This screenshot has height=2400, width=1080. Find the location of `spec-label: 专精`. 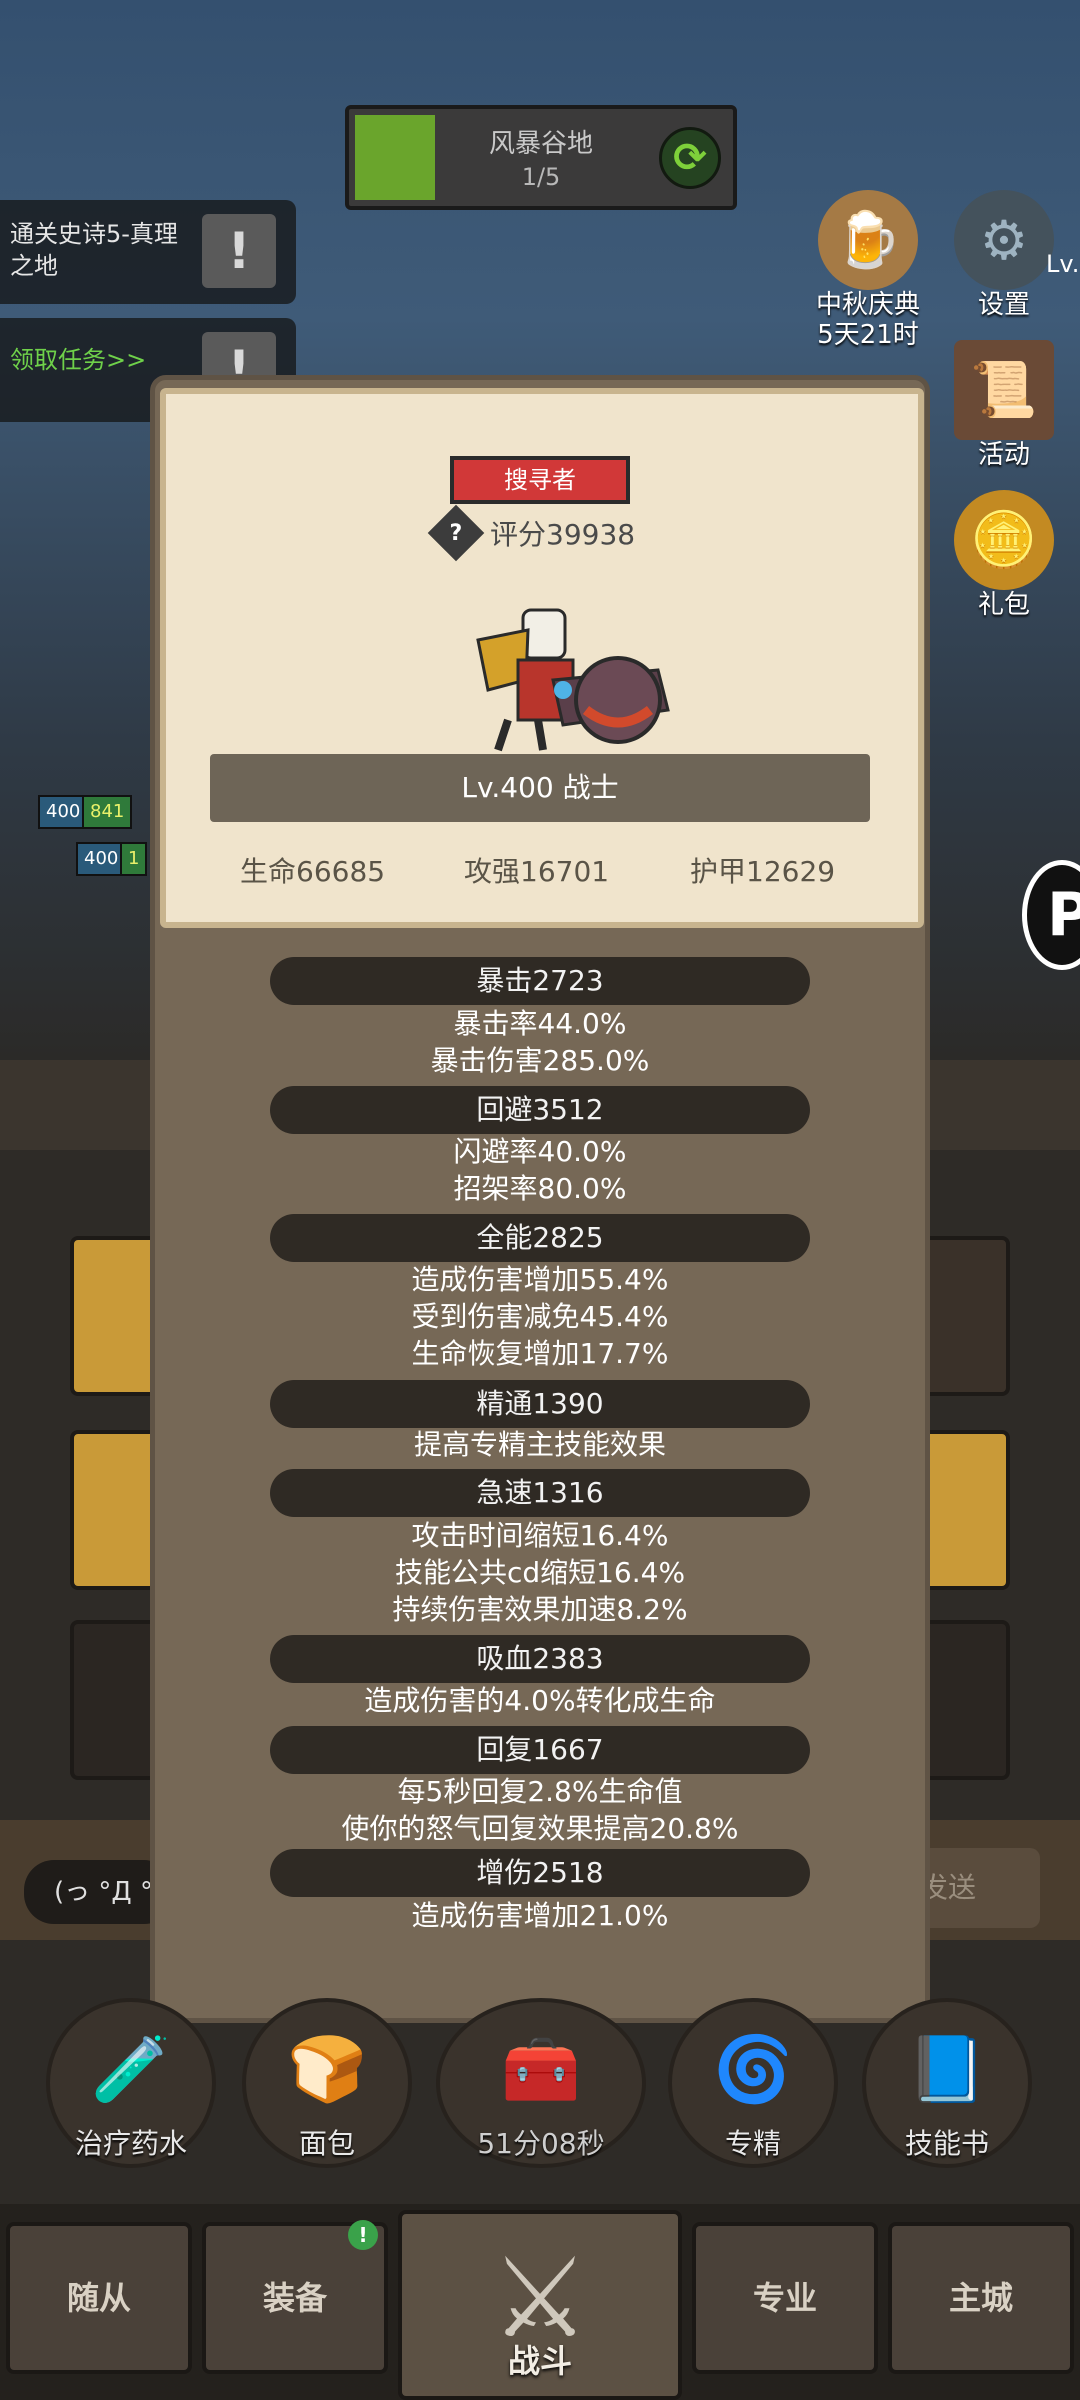

spec-label: 专精 is located at coordinates (752, 2143).